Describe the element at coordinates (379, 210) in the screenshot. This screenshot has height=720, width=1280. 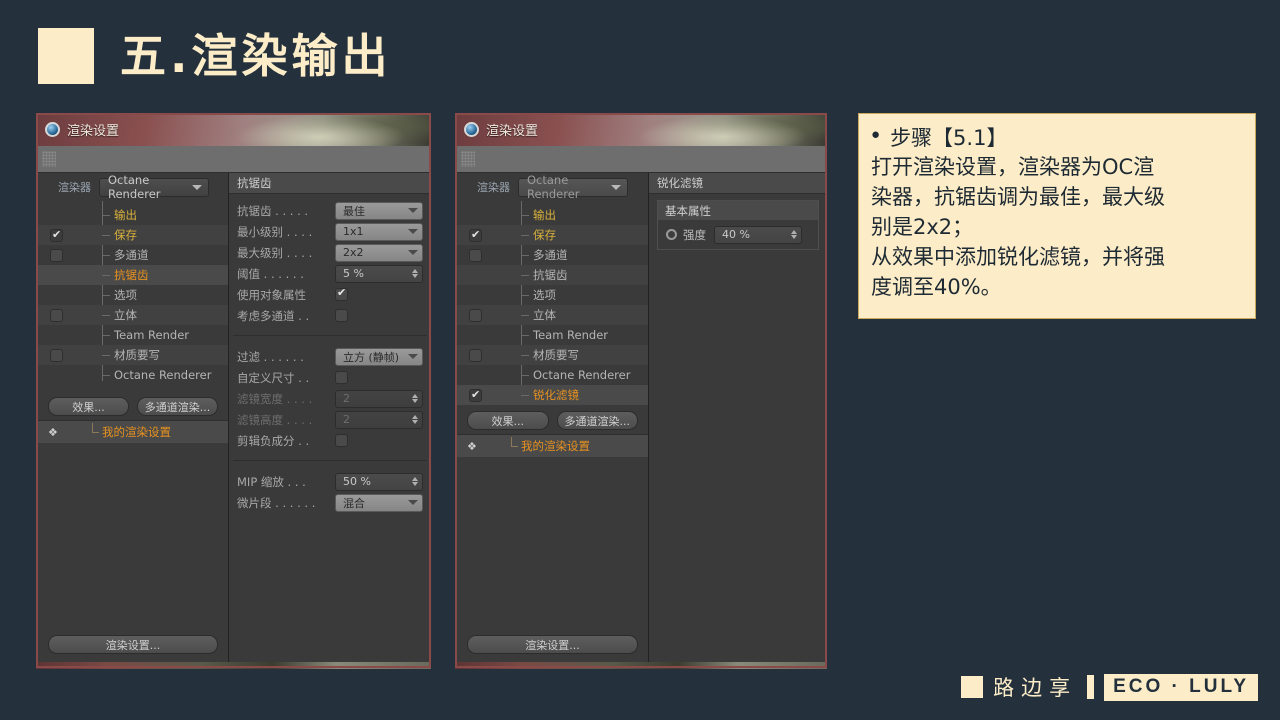
I see `property-dropdown: 最佳` at that location.